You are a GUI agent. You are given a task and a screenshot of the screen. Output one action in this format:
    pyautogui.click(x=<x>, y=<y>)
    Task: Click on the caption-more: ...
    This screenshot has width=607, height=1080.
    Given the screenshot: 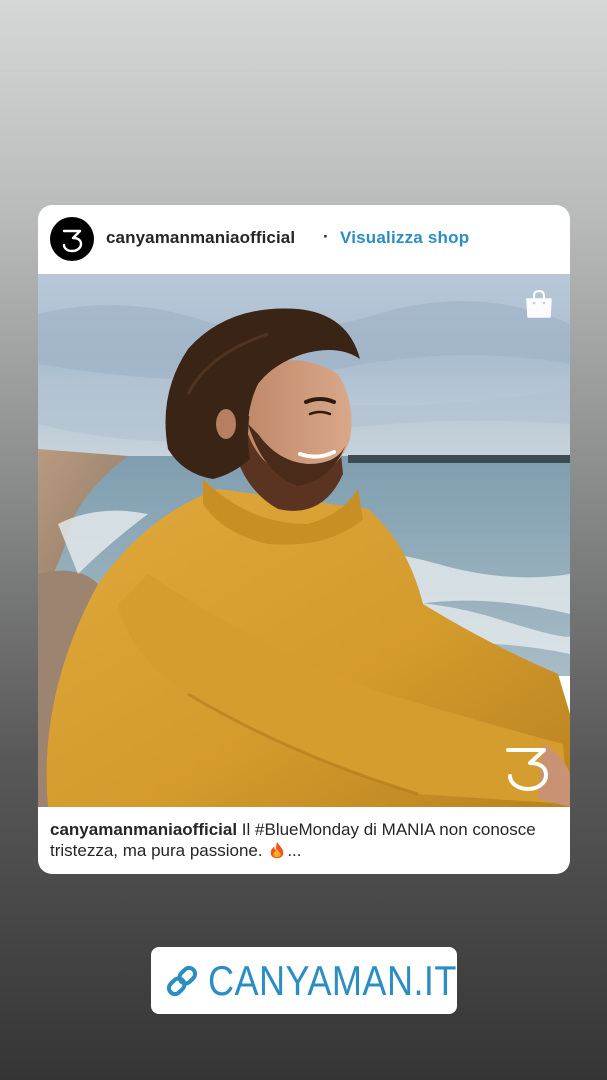 What is the action you would take?
    pyautogui.click(x=294, y=850)
    